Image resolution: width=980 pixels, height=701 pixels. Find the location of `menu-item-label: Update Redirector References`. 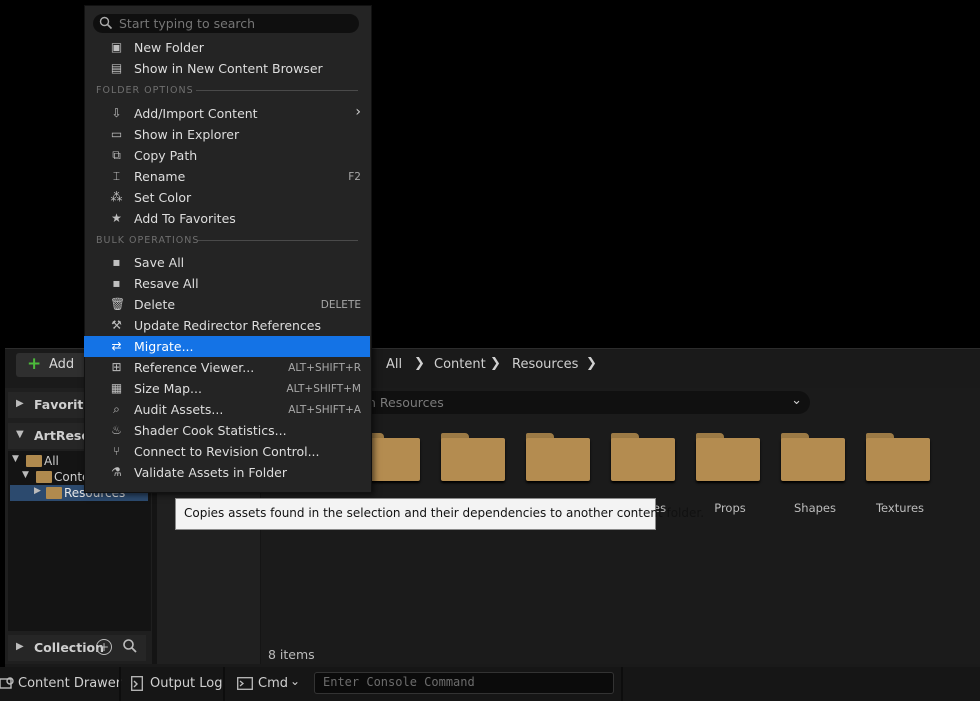

menu-item-label: Update Redirector References is located at coordinates (228, 325).